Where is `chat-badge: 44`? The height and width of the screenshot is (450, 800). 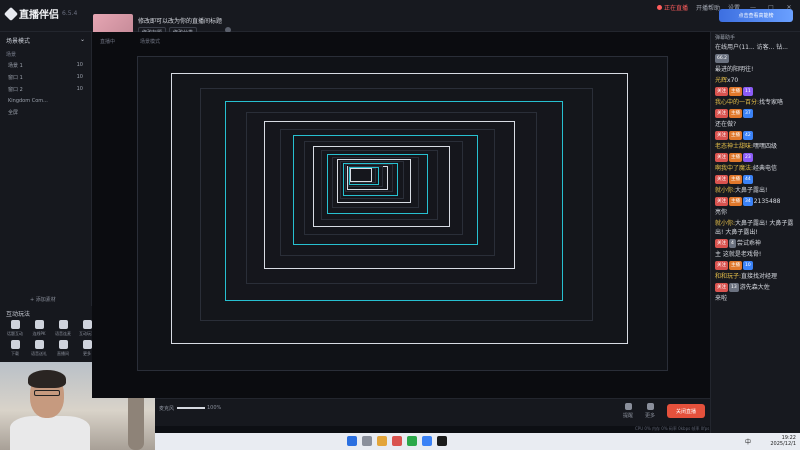
chat-badge: 44 is located at coordinates (748, 179).